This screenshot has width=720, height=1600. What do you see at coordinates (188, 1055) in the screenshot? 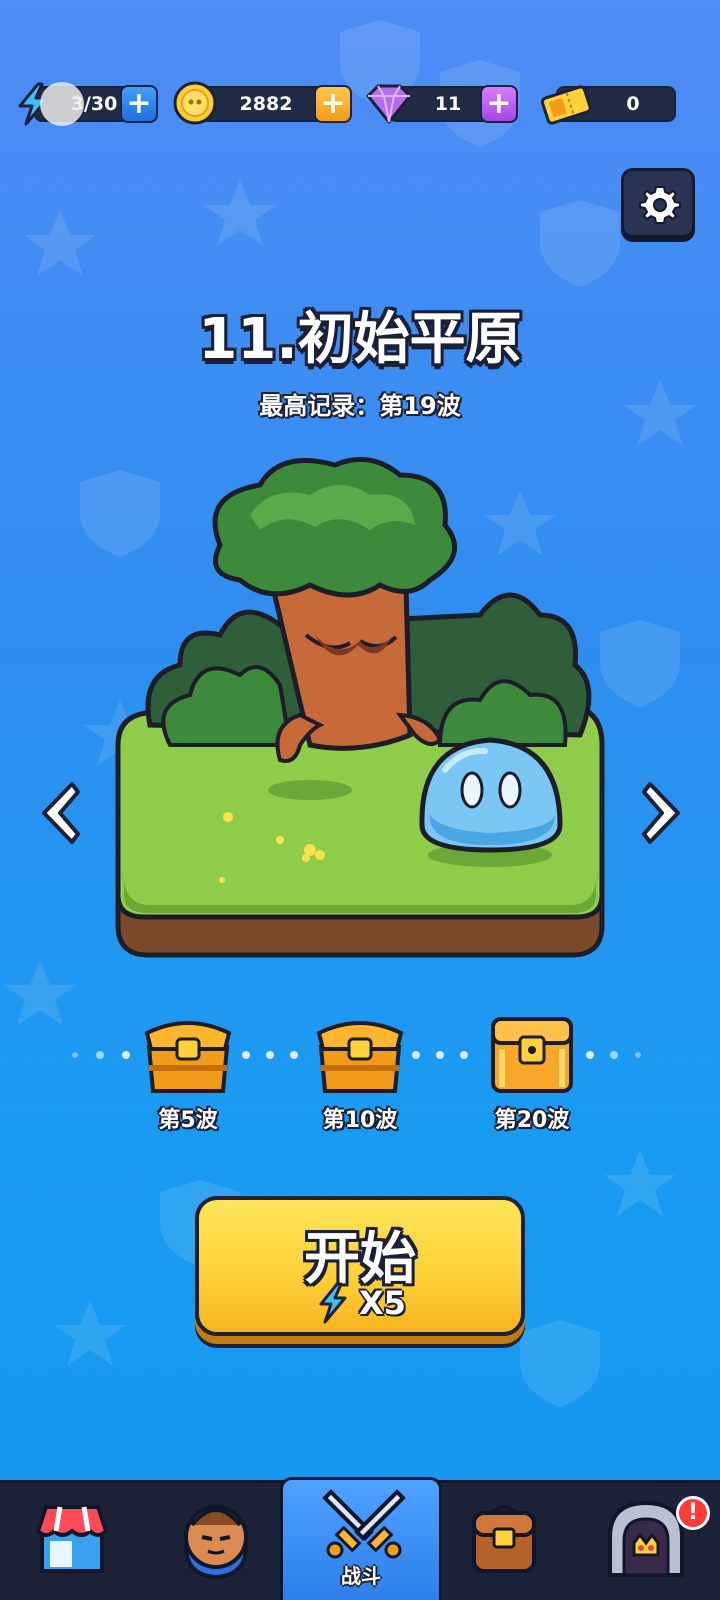
I see `chest-wave-5-icon` at bounding box center [188, 1055].